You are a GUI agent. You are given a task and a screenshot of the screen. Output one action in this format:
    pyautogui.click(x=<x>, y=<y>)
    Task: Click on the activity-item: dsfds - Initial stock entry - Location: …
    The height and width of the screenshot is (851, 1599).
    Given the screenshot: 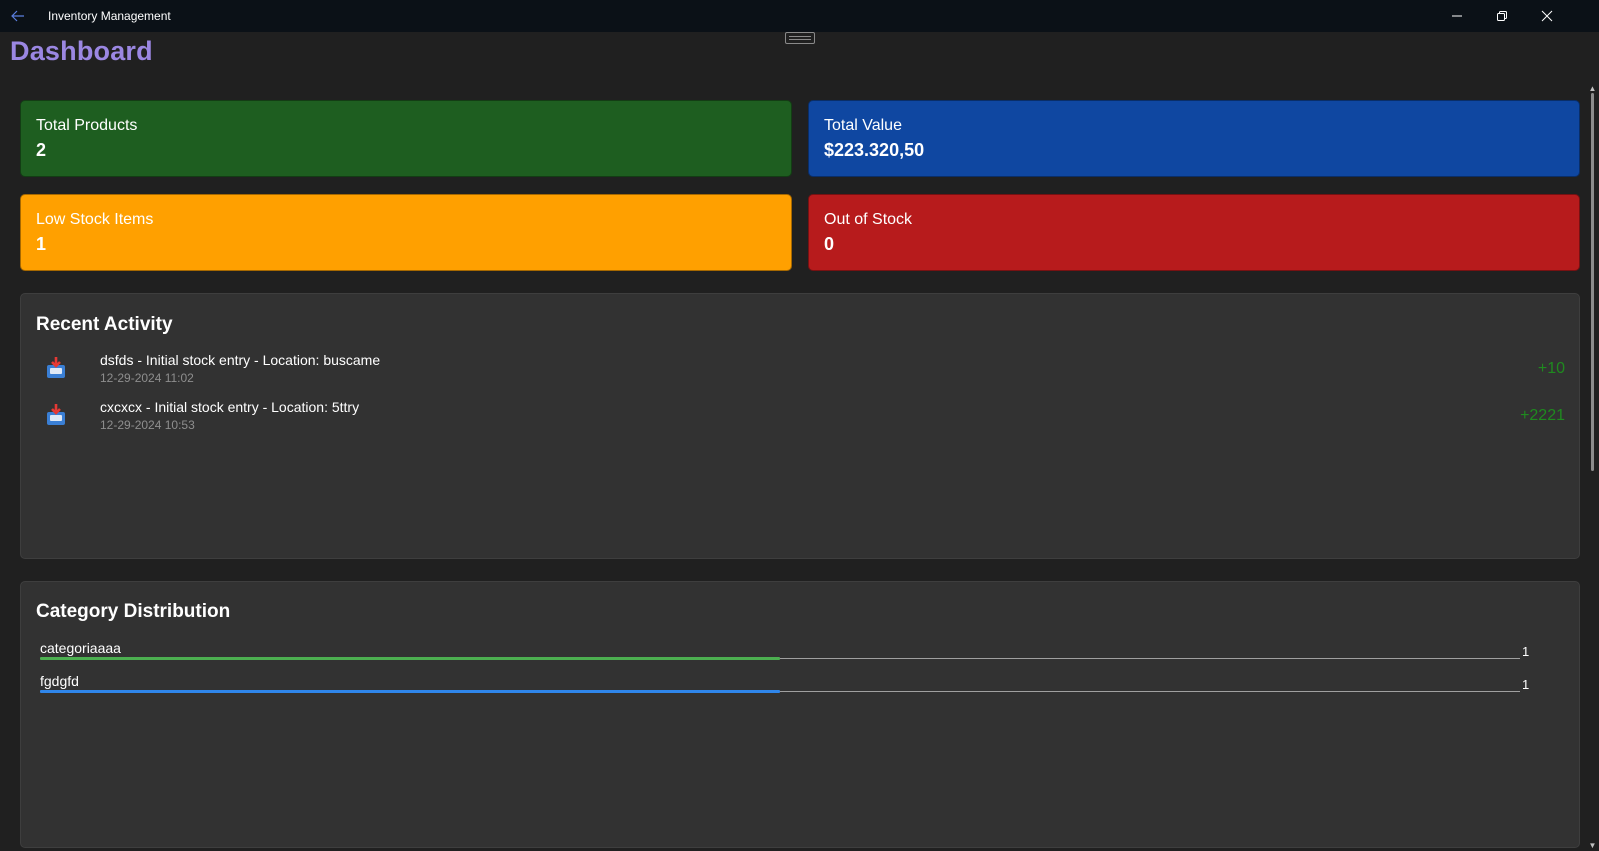 What is the action you would take?
    pyautogui.click(x=815, y=372)
    